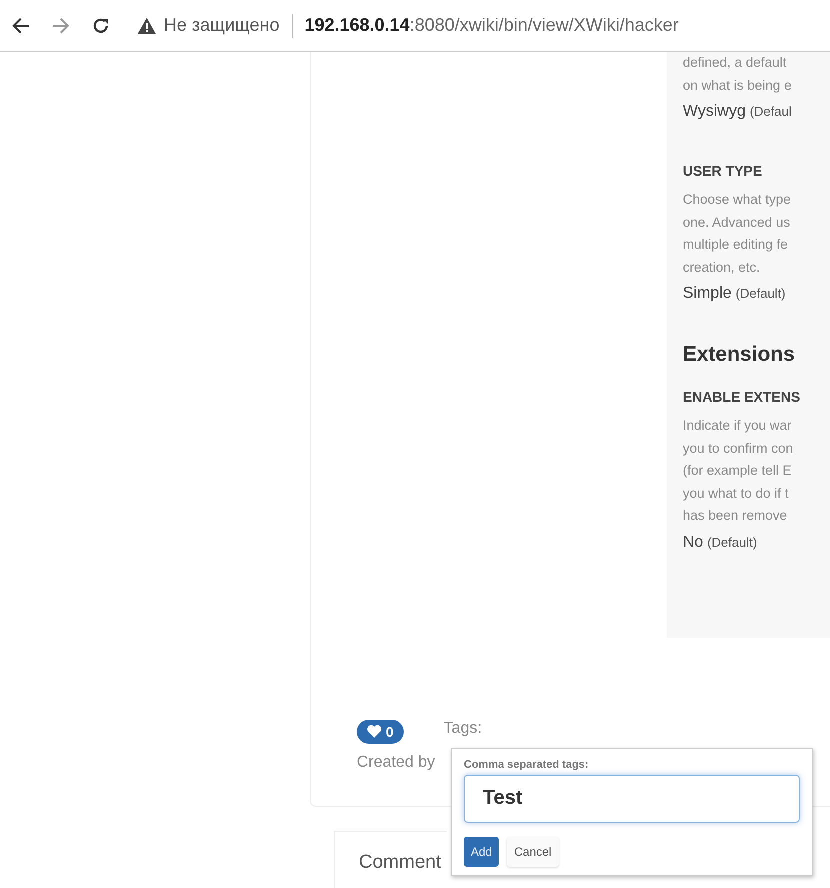 The image size is (830, 888). Describe the element at coordinates (721, 267) in the screenshot. I see `field-description-line: creation, etc.` at that location.